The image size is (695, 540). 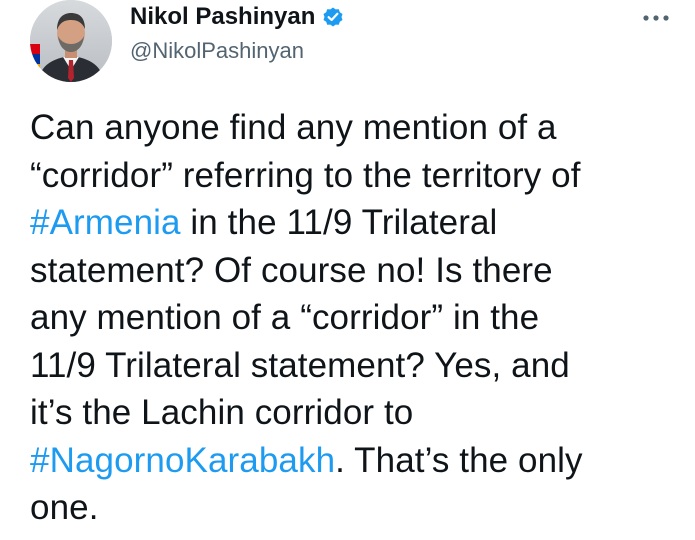 I want to click on name-row: Nikol Pashinyan, so click(x=237, y=17).